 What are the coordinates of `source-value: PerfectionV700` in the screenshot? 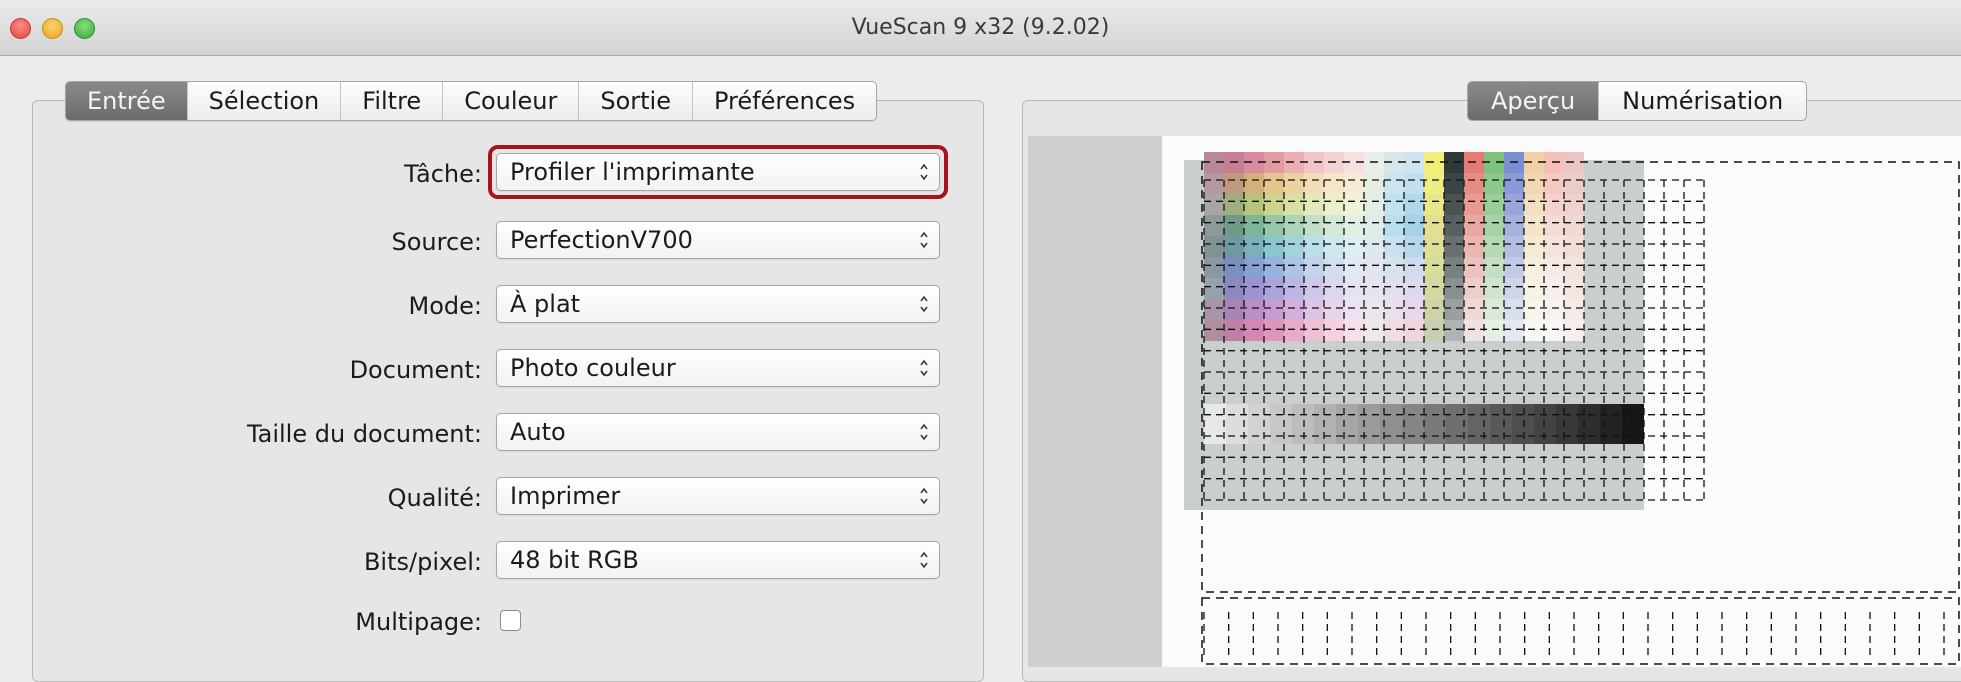 It's located at (601, 240).